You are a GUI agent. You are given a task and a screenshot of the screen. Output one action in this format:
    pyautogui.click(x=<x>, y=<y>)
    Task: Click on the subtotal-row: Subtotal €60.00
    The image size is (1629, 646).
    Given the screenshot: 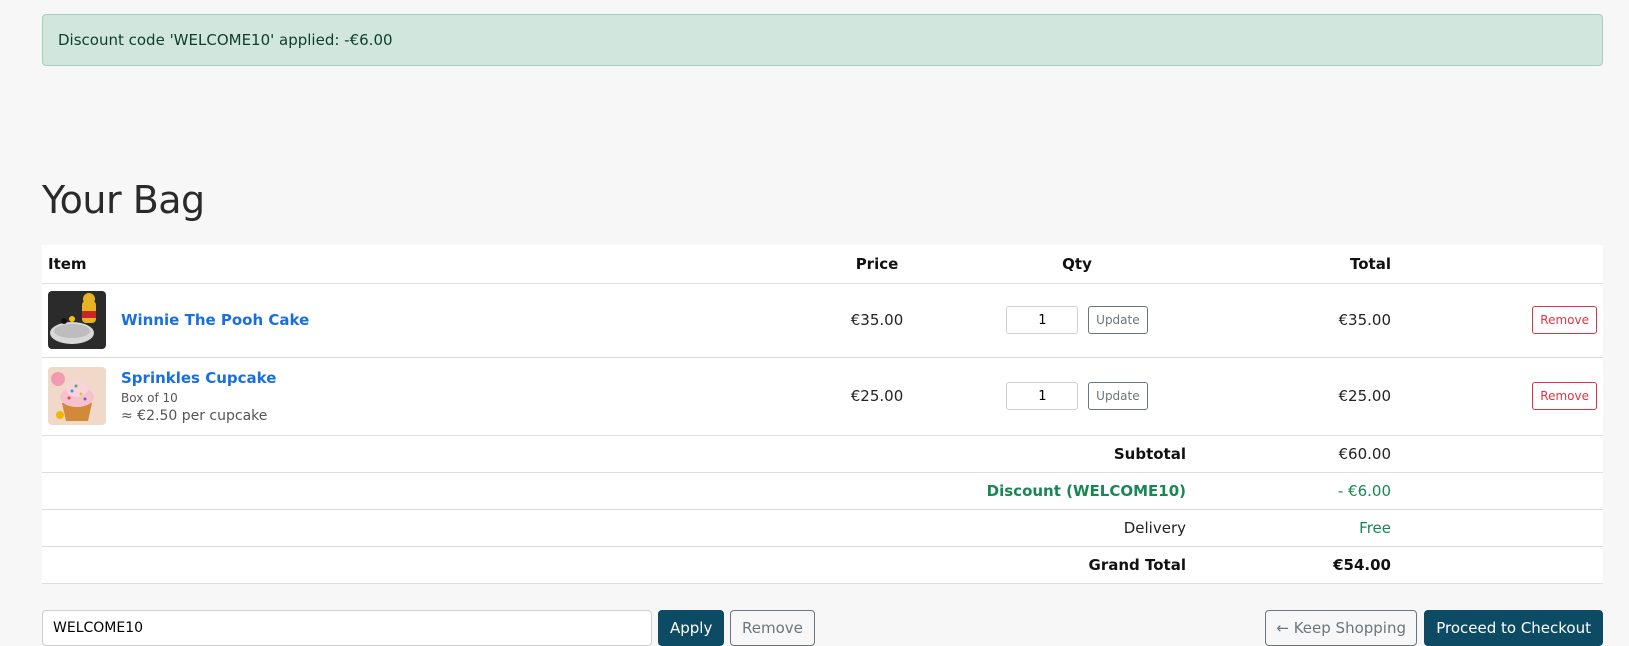 What is the action you would take?
    pyautogui.click(x=822, y=454)
    